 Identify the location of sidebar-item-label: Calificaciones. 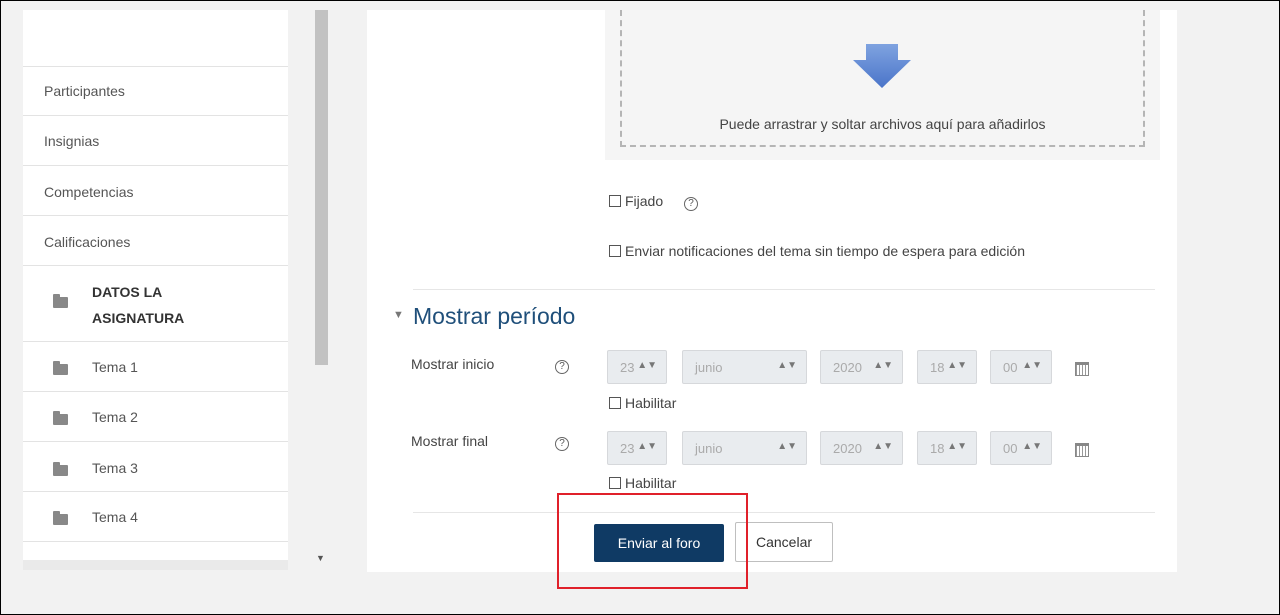
(87, 242).